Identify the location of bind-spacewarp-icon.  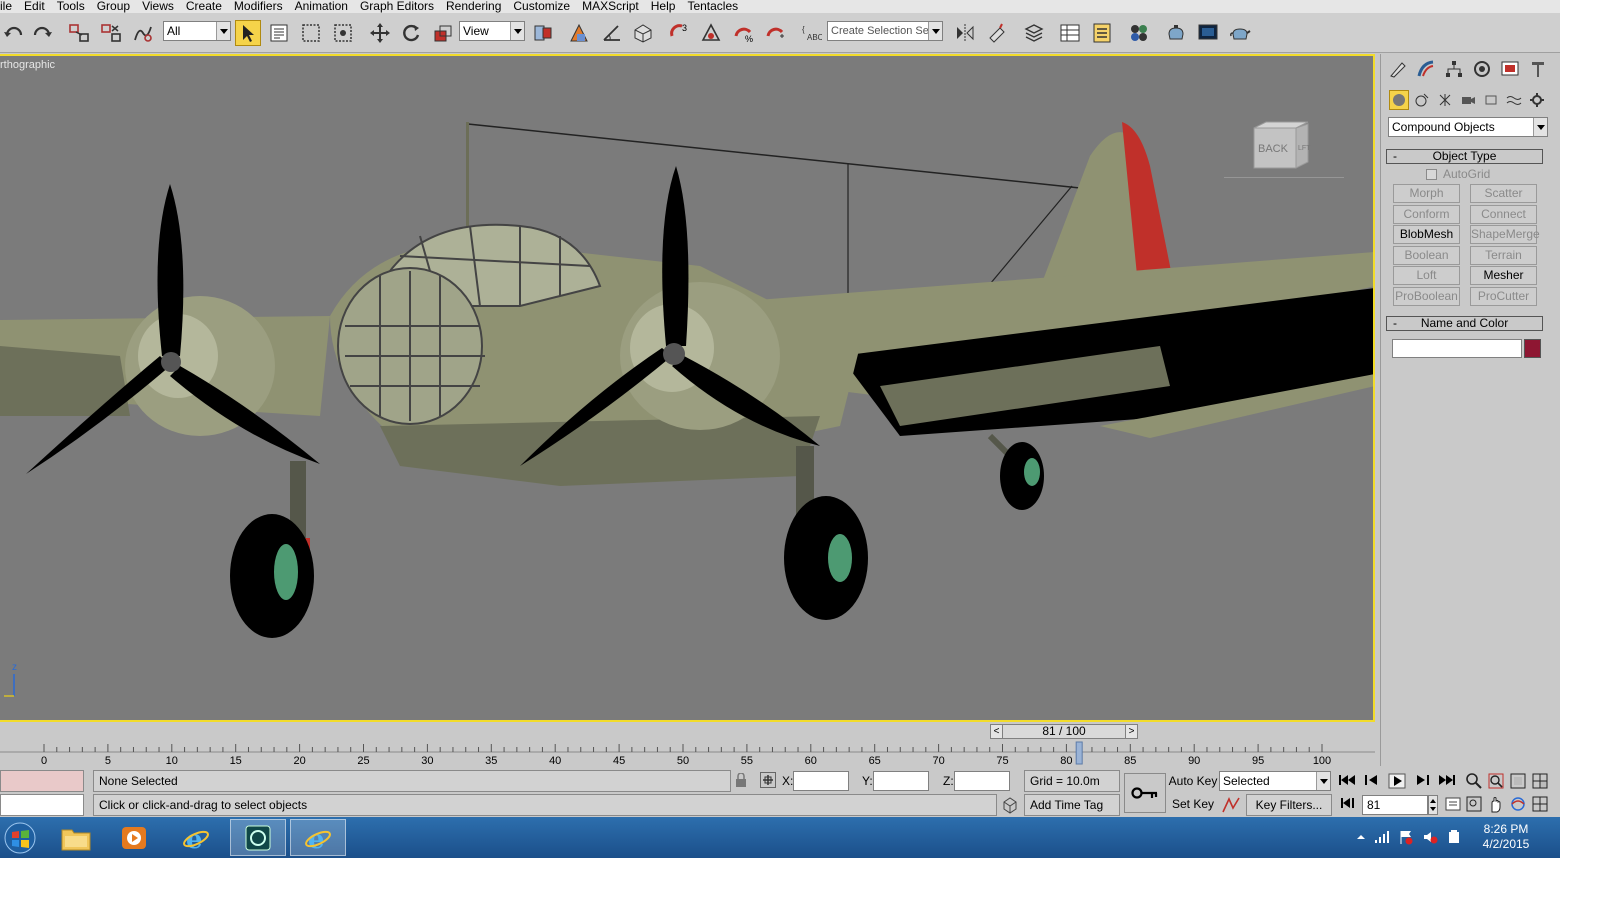
(143, 33).